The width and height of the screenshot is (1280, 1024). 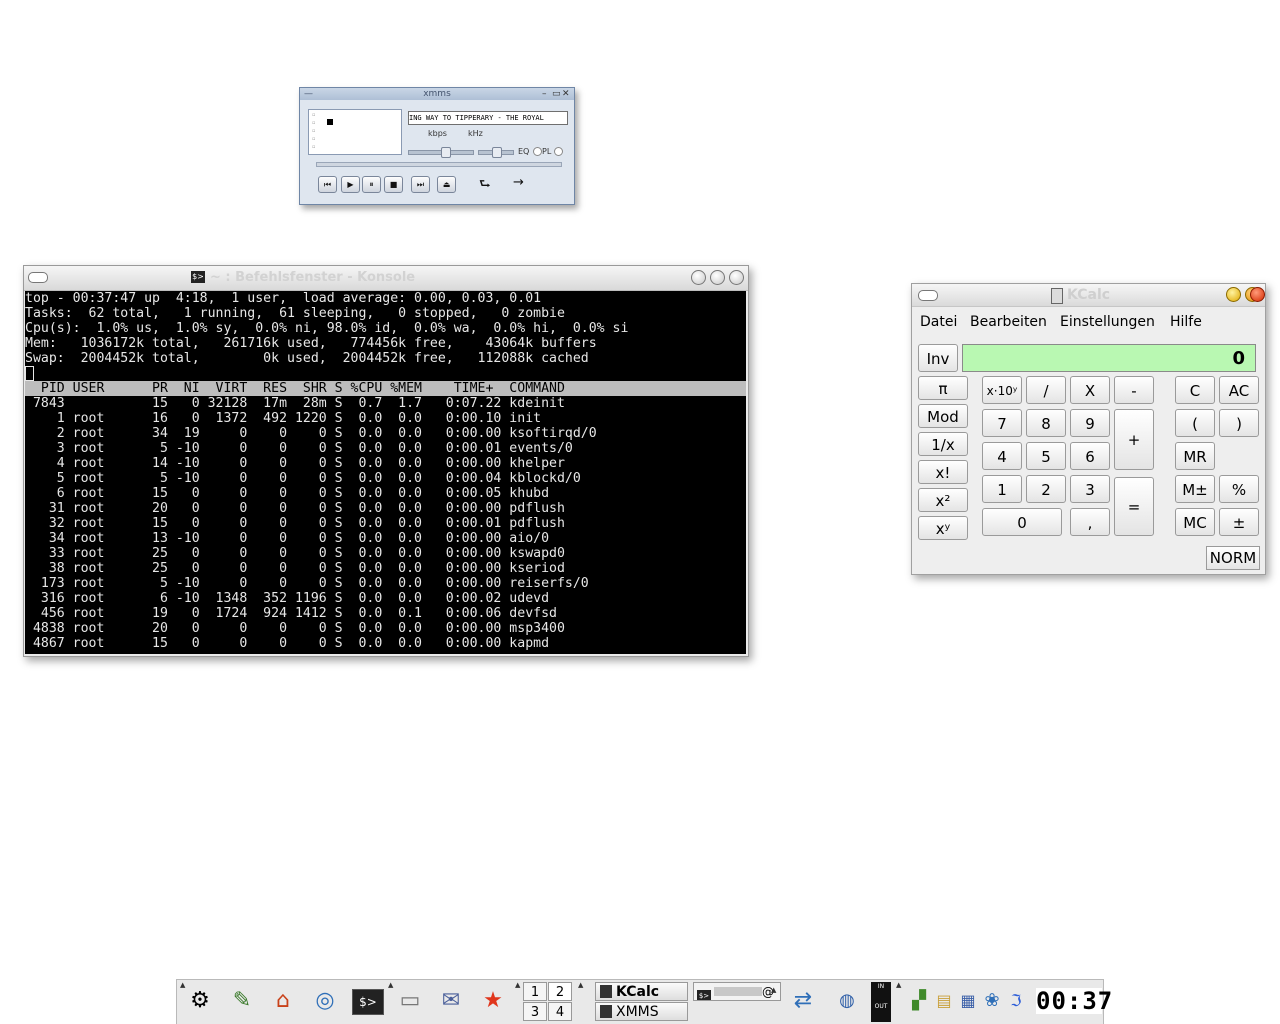 What do you see at coordinates (1002, 456) in the screenshot?
I see `four-button: 4` at bounding box center [1002, 456].